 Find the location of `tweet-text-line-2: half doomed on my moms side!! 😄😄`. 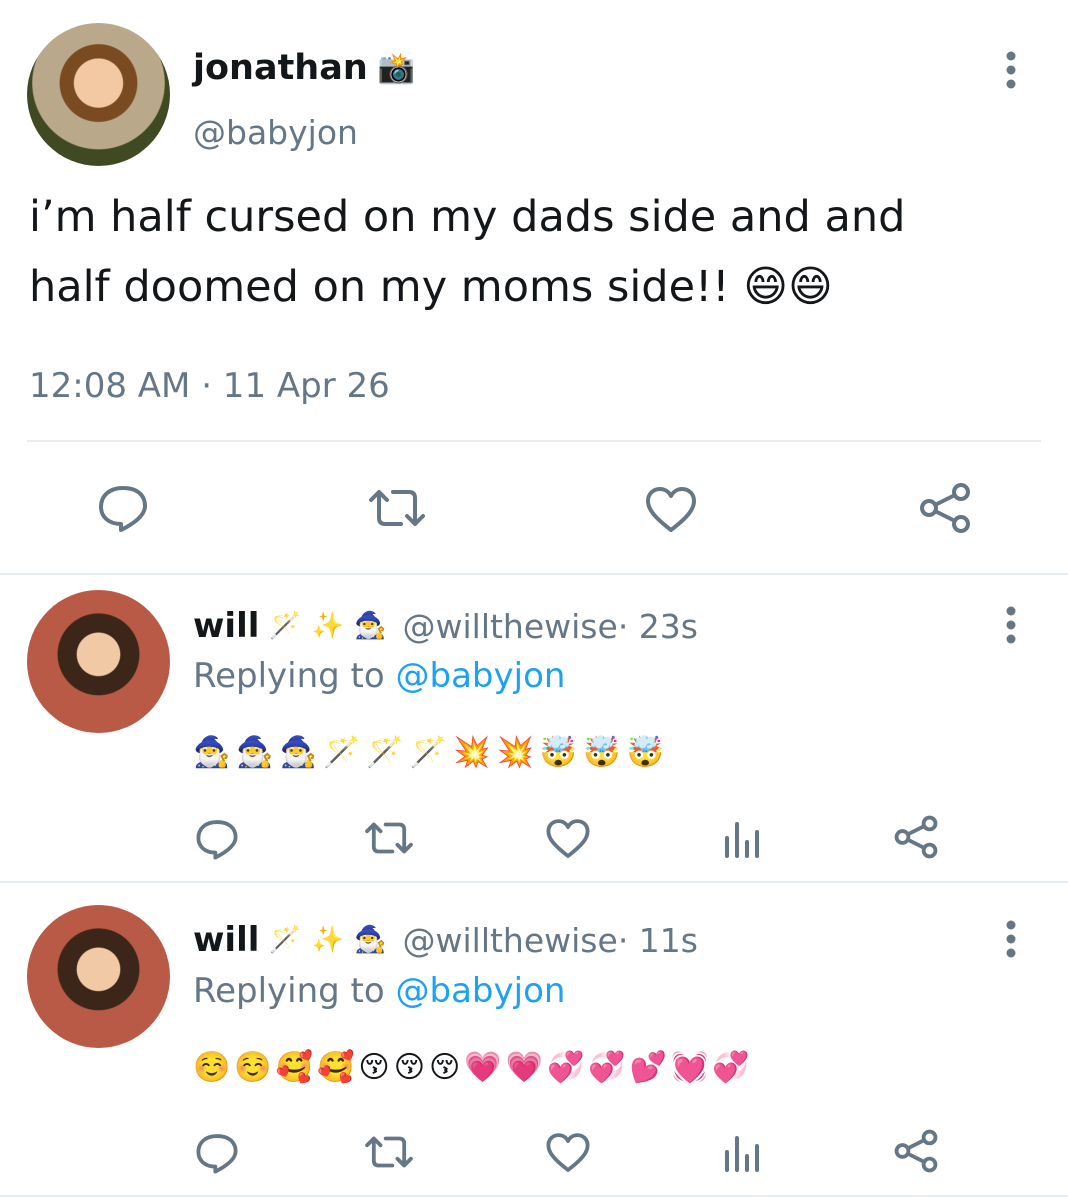

tweet-text-line-2: half doomed on my moms side!! 😄😄 is located at coordinates (431, 287).